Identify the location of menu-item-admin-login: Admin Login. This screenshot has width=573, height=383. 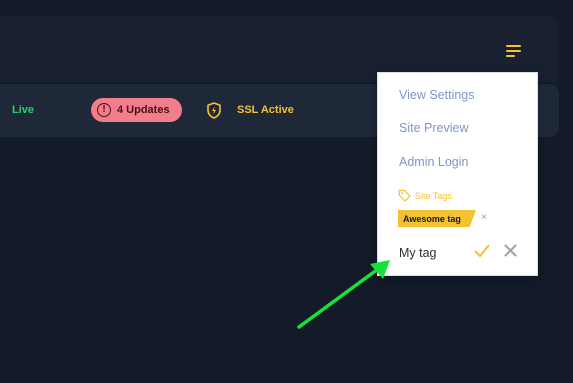
(434, 162).